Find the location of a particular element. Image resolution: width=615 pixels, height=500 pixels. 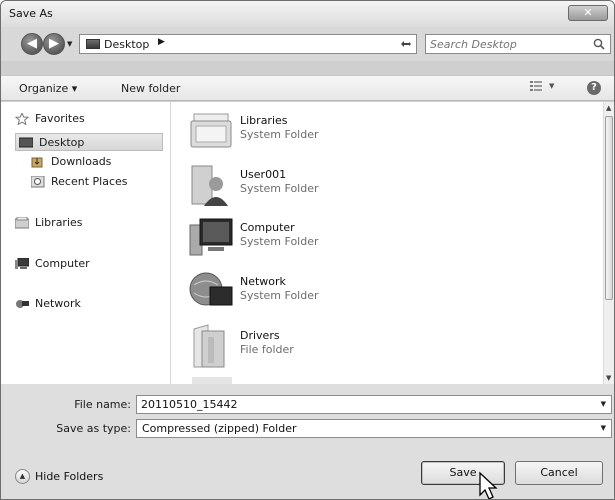

search-box is located at coordinates (518, 44).